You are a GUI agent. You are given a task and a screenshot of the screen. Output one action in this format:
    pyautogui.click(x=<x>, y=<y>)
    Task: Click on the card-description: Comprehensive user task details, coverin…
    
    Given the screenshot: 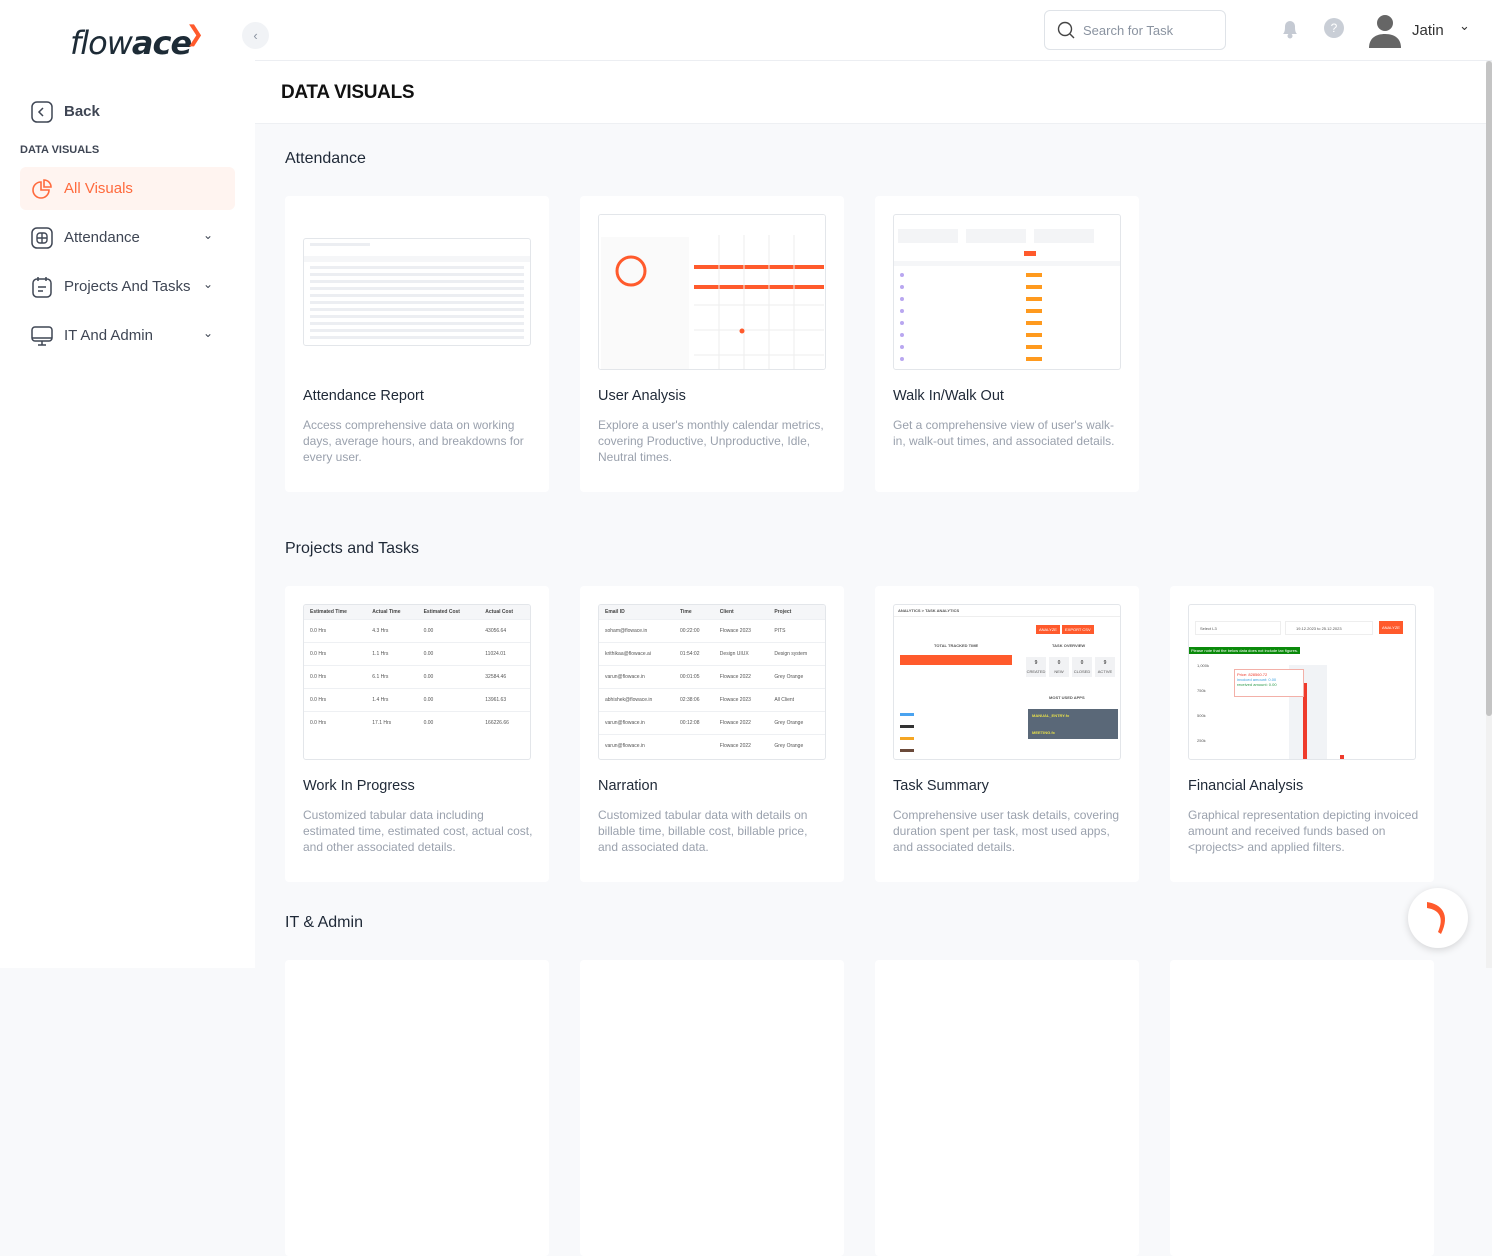 What is the action you would take?
    pyautogui.click(x=1006, y=831)
    